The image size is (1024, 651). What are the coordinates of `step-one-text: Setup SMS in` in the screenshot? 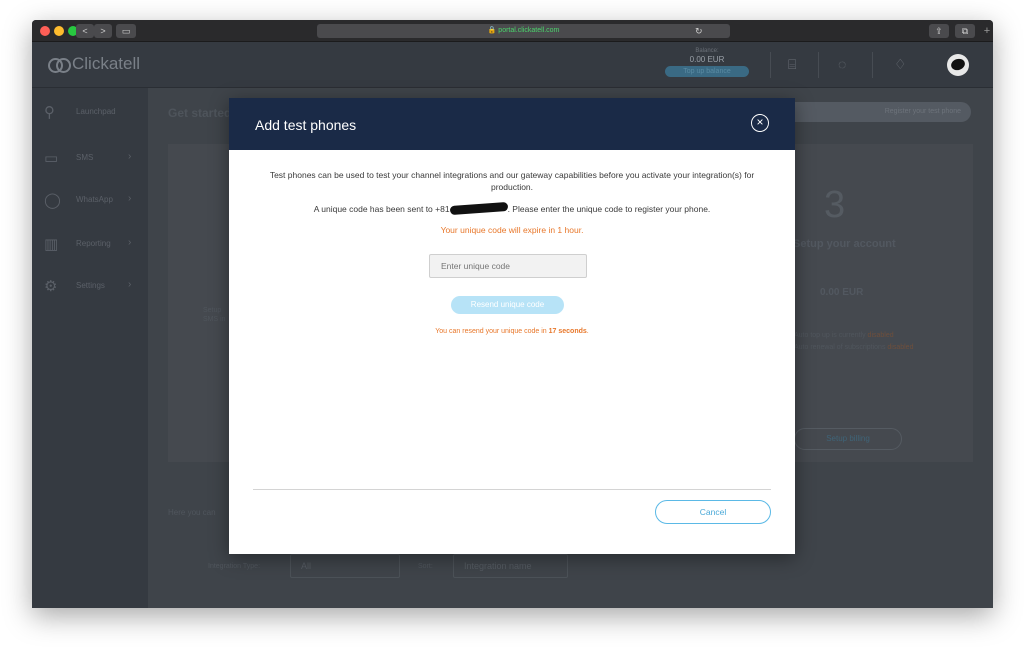 It's located at (214, 315).